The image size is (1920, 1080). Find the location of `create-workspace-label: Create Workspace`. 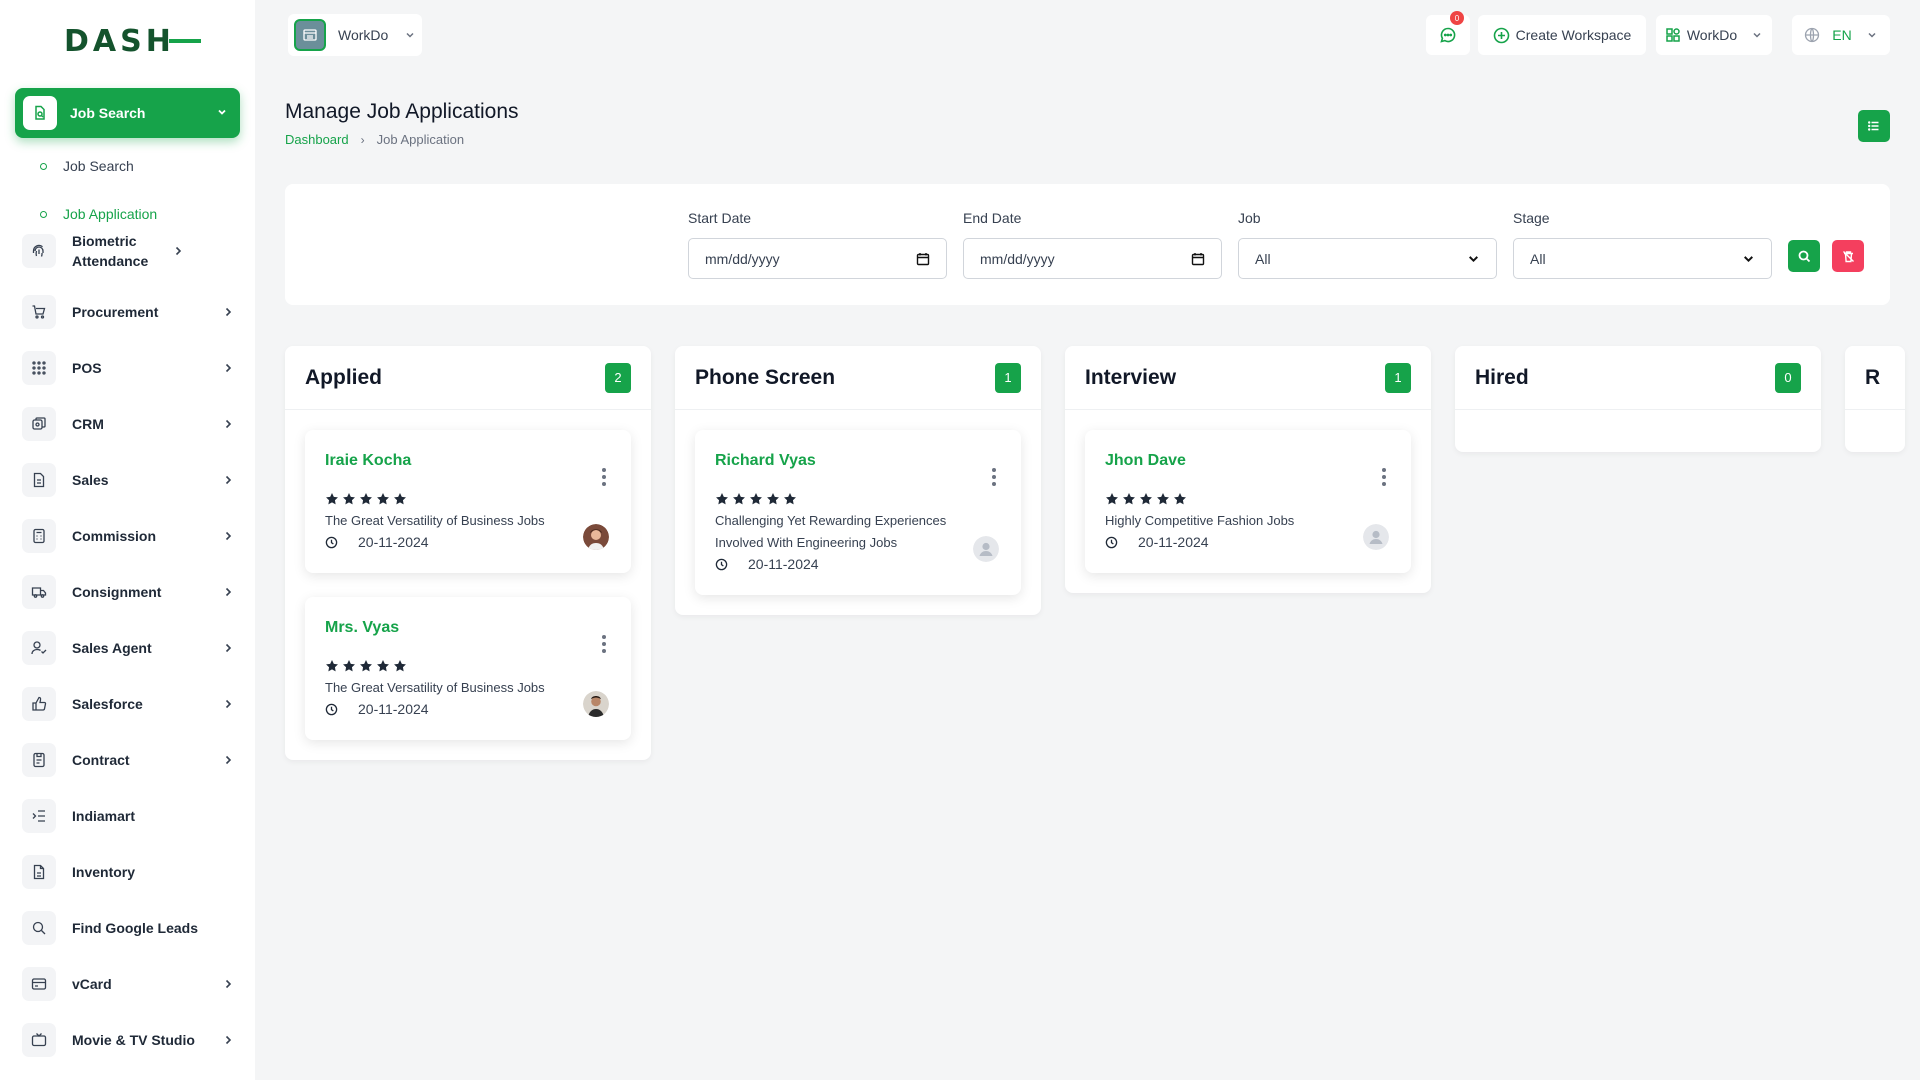

create-workspace-label: Create Workspace is located at coordinates (1573, 35).